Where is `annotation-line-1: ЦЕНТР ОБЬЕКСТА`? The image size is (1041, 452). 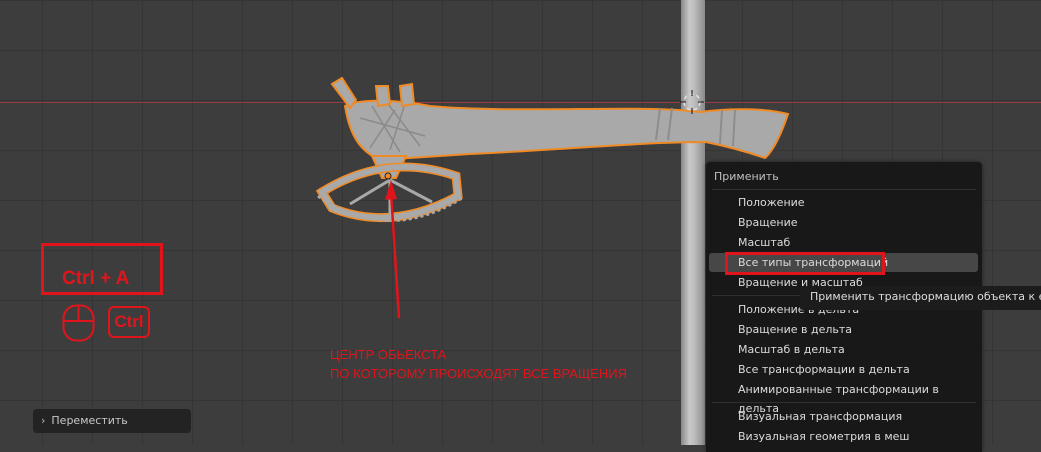 annotation-line-1: ЦЕНТР ОБЬЕКСТА is located at coordinates (388, 354).